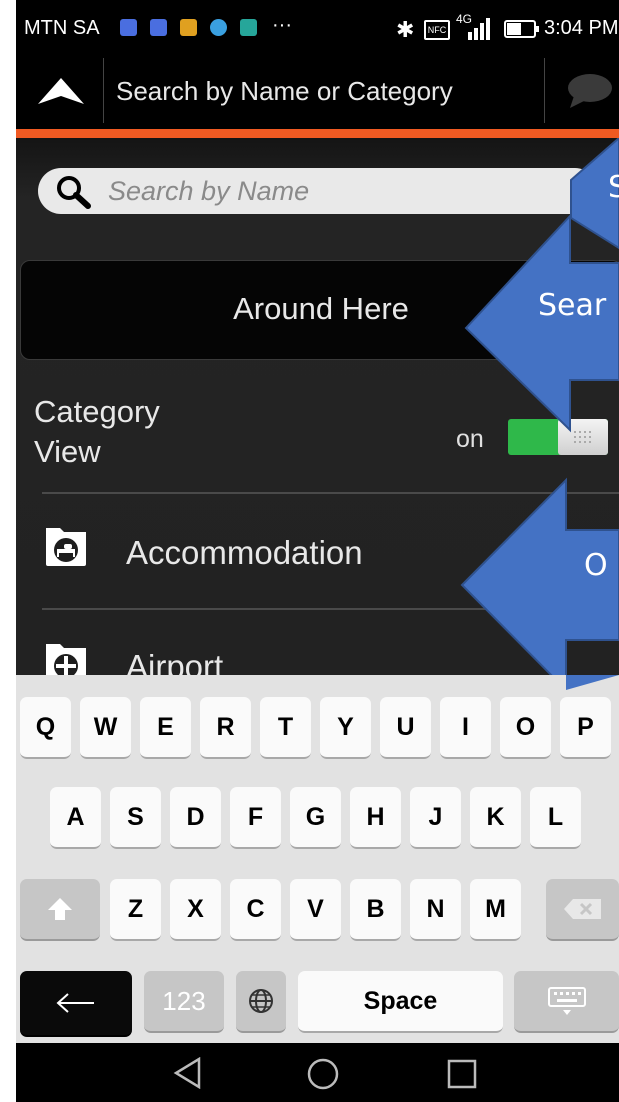  Describe the element at coordinates (195, 910) in the screenshot. I see `key-x: X` at that location.